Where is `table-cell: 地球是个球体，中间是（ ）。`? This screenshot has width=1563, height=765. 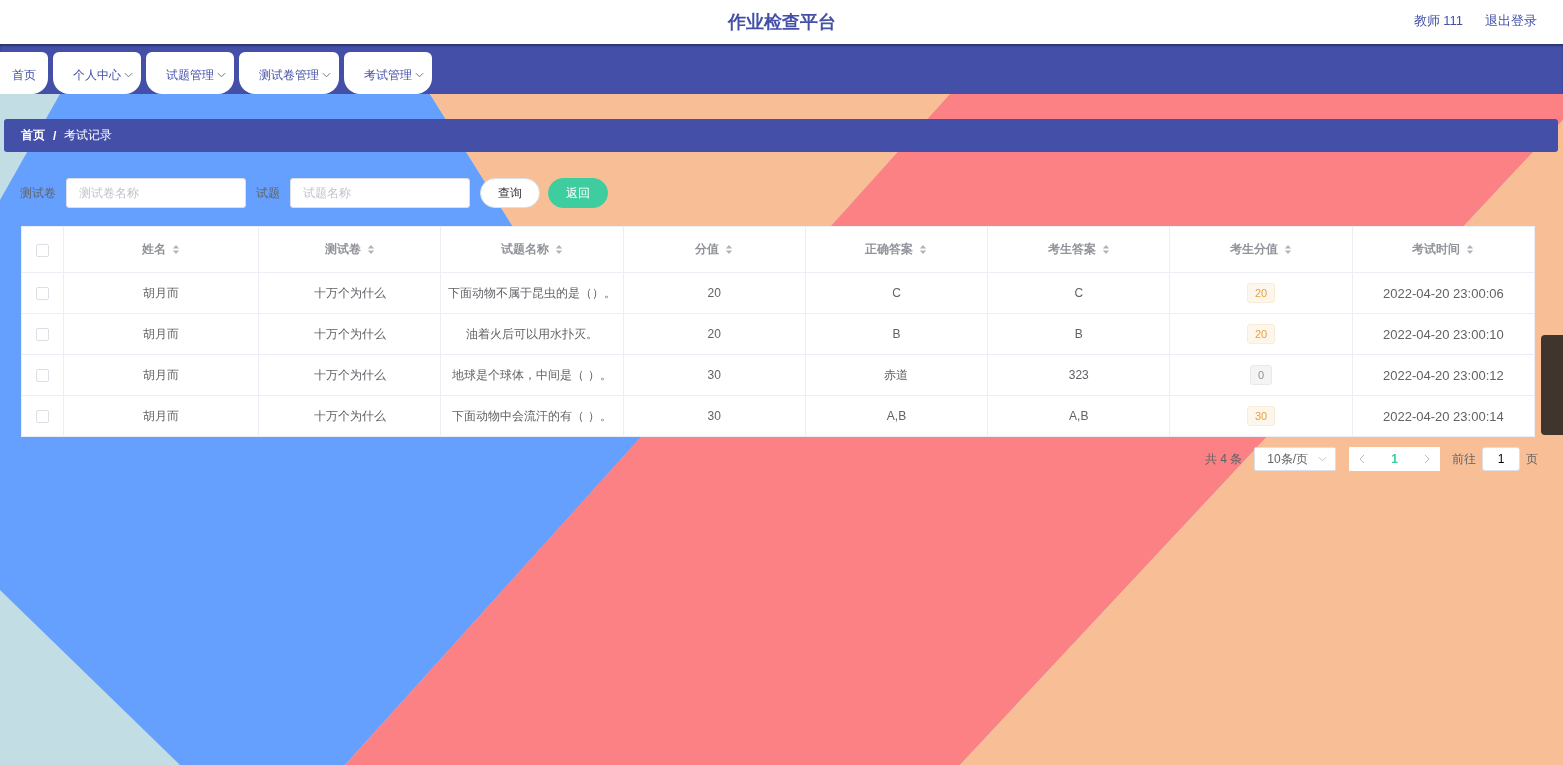
table-cell: 地球是个球体，中间是（ ）。 is located at coordinates (532, 374).